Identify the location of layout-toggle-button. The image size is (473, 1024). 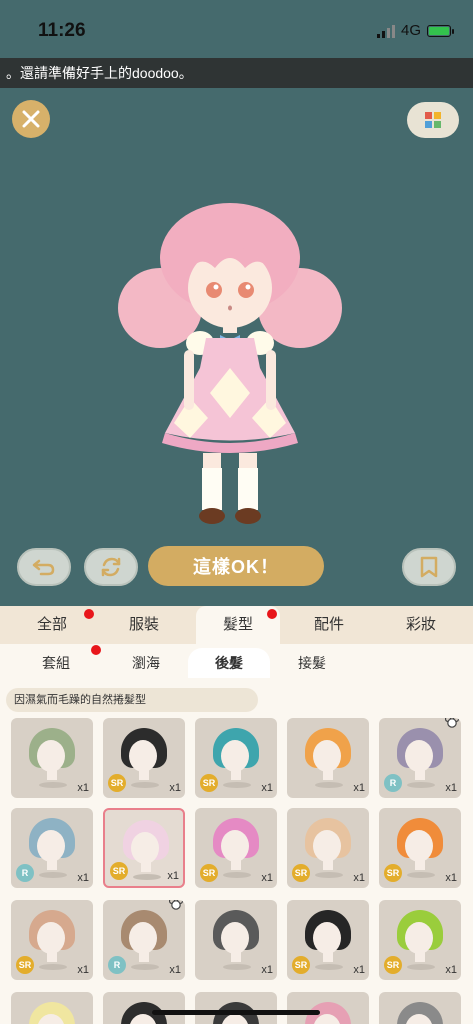
(433, 120).